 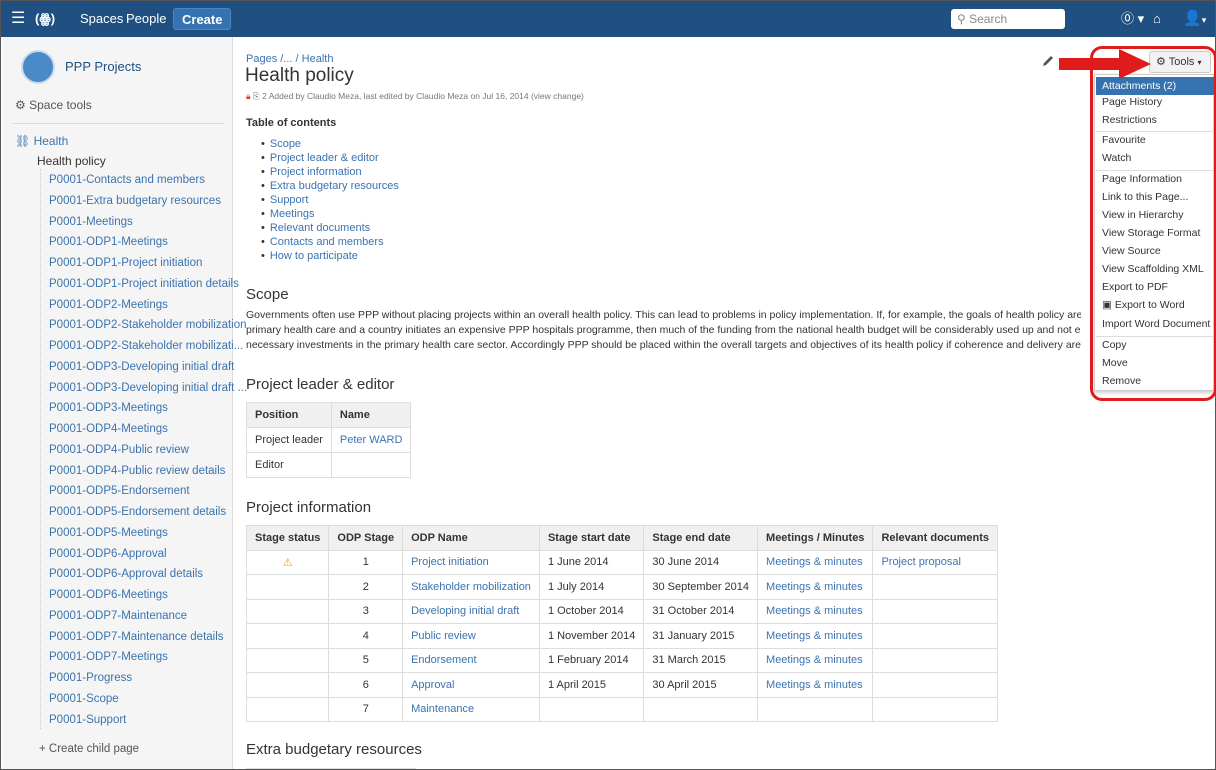 What do you see at coordinates (330, 228) in the screenshot?
I see `toc-link: Relevant documents` at bounding box center [330, 228].